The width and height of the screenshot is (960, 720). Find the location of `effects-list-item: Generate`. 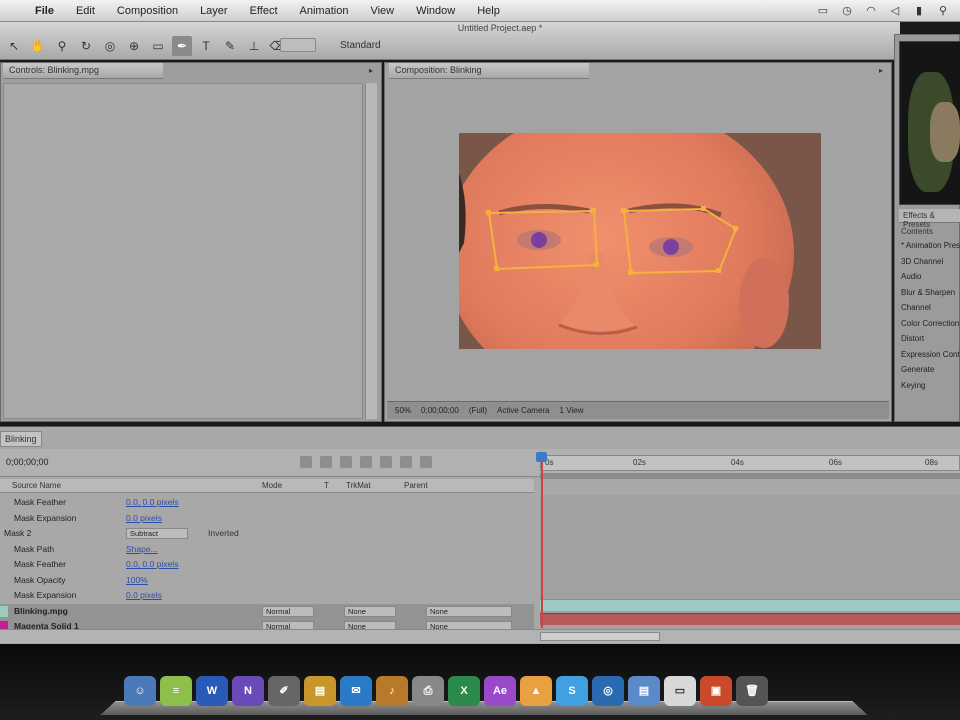

effects-list-item: Generate is located at coordinates (930, 373).